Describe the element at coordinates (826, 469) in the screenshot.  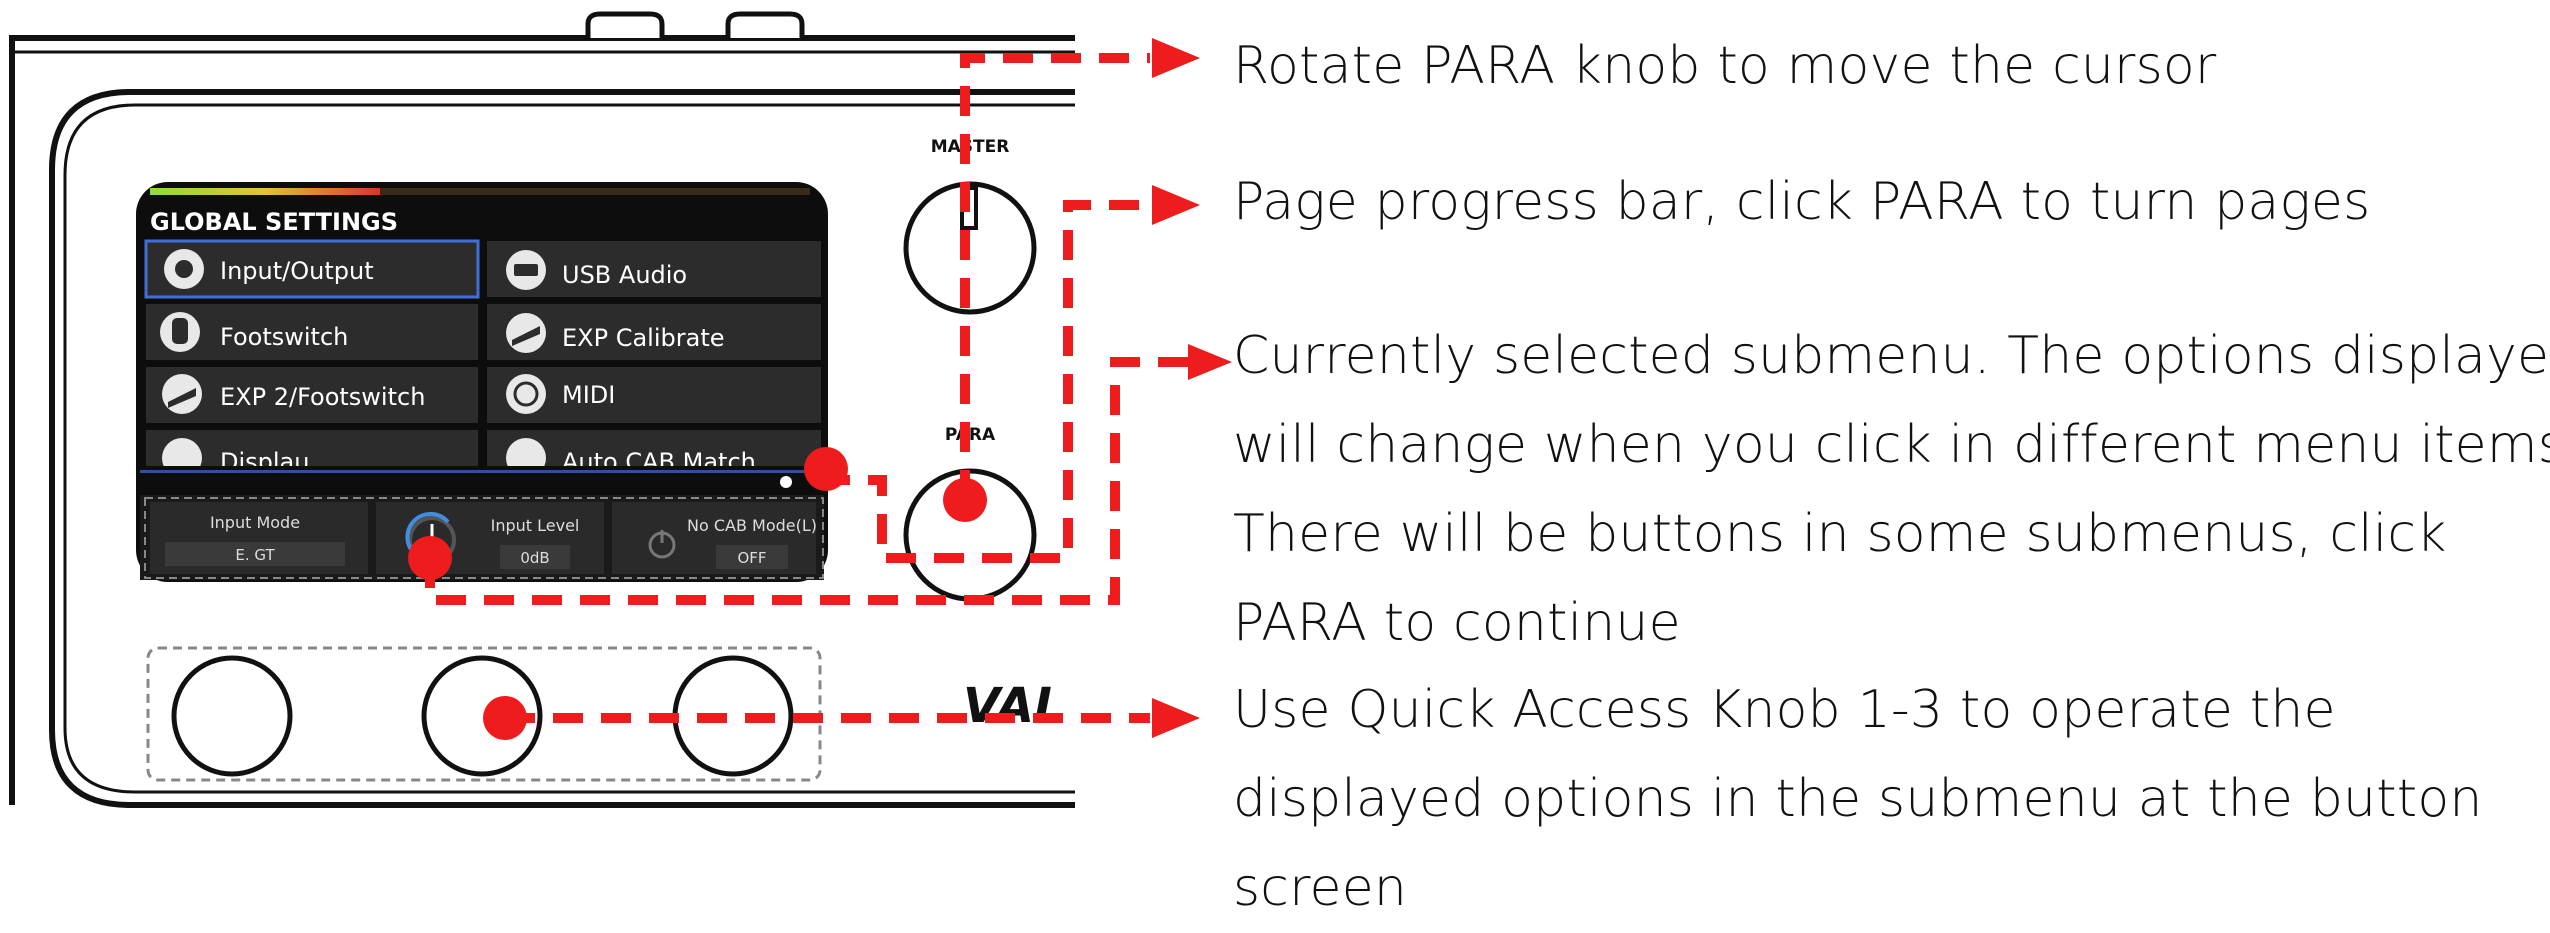
I see `marker-progress-bar` at that location.